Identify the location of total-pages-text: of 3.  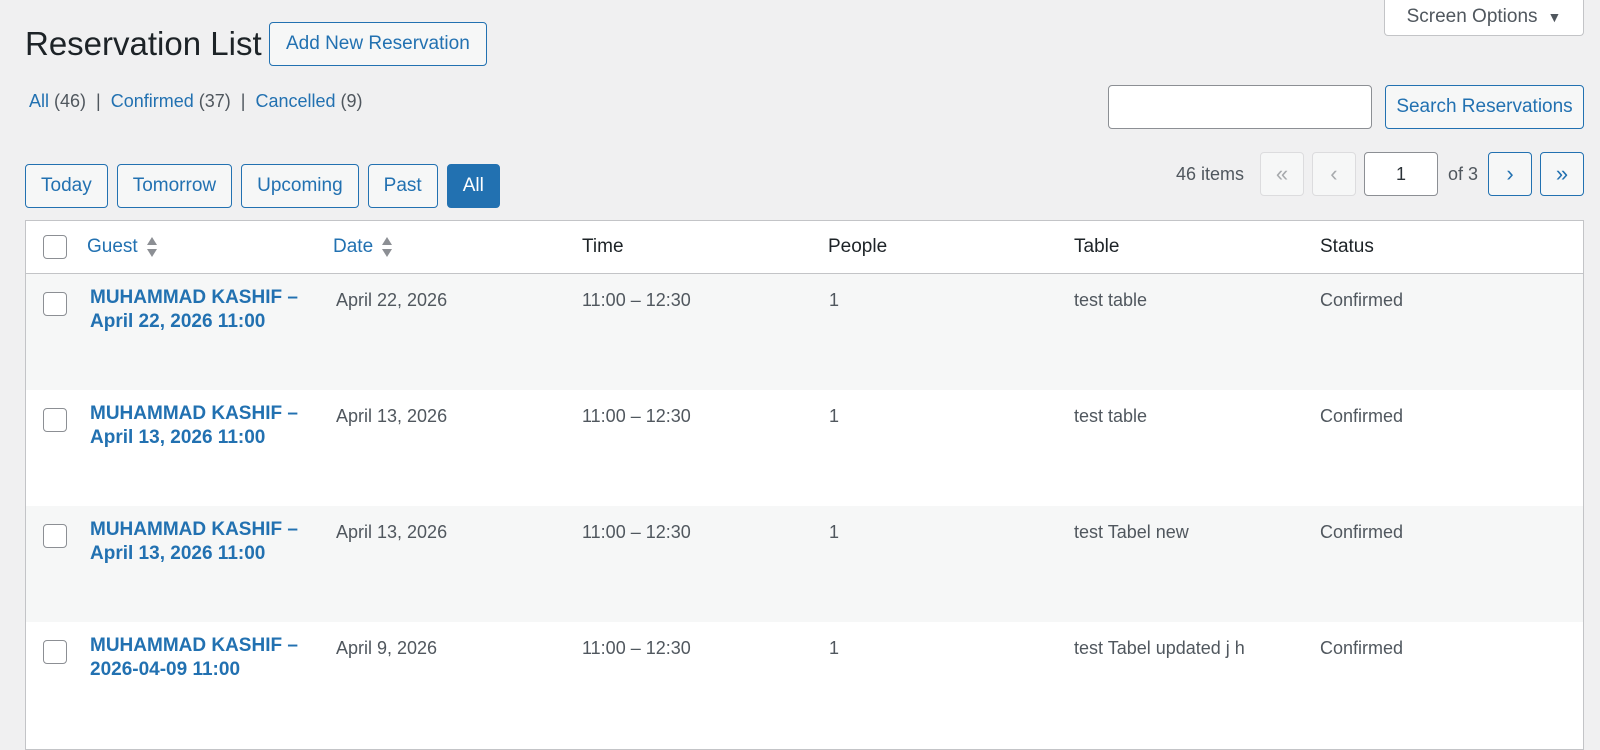
(1462, 173).